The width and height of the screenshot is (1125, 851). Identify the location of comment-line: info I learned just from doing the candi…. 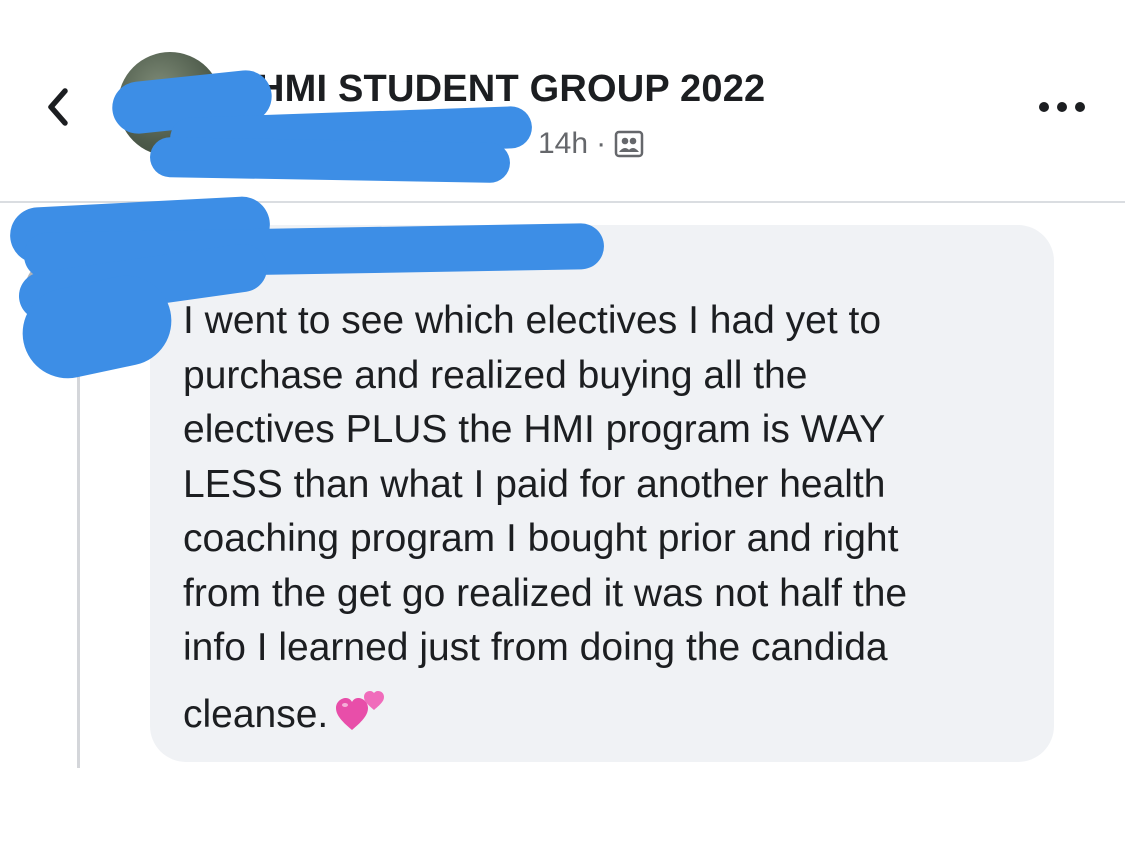
(535, 647).